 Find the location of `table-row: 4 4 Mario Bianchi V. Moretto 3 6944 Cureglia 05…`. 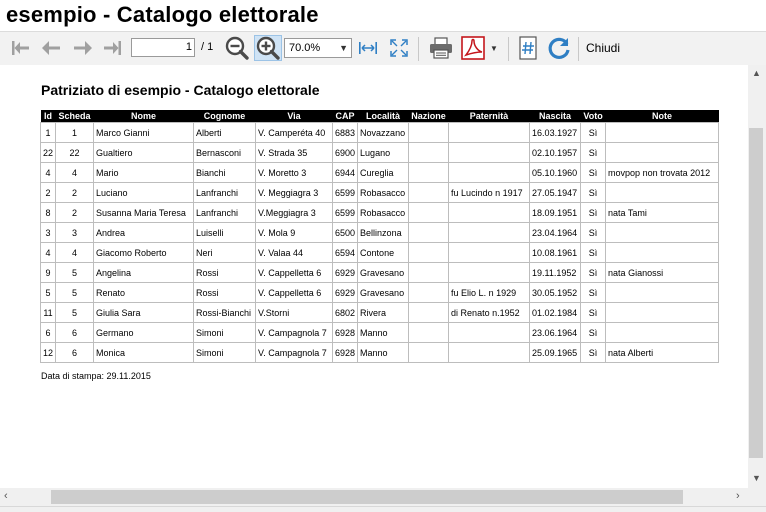

table-row: 4 4 Mario Bianchi V. Moretto 3 6944 Cureglia 05… is located at coordinates (379, 172).